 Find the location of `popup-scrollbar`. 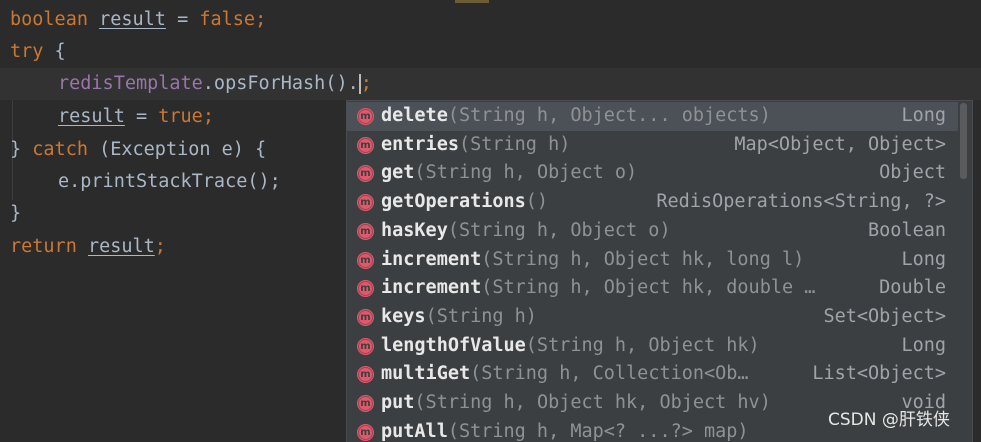

popup-scrollbar is located at coordinates (963, 141).